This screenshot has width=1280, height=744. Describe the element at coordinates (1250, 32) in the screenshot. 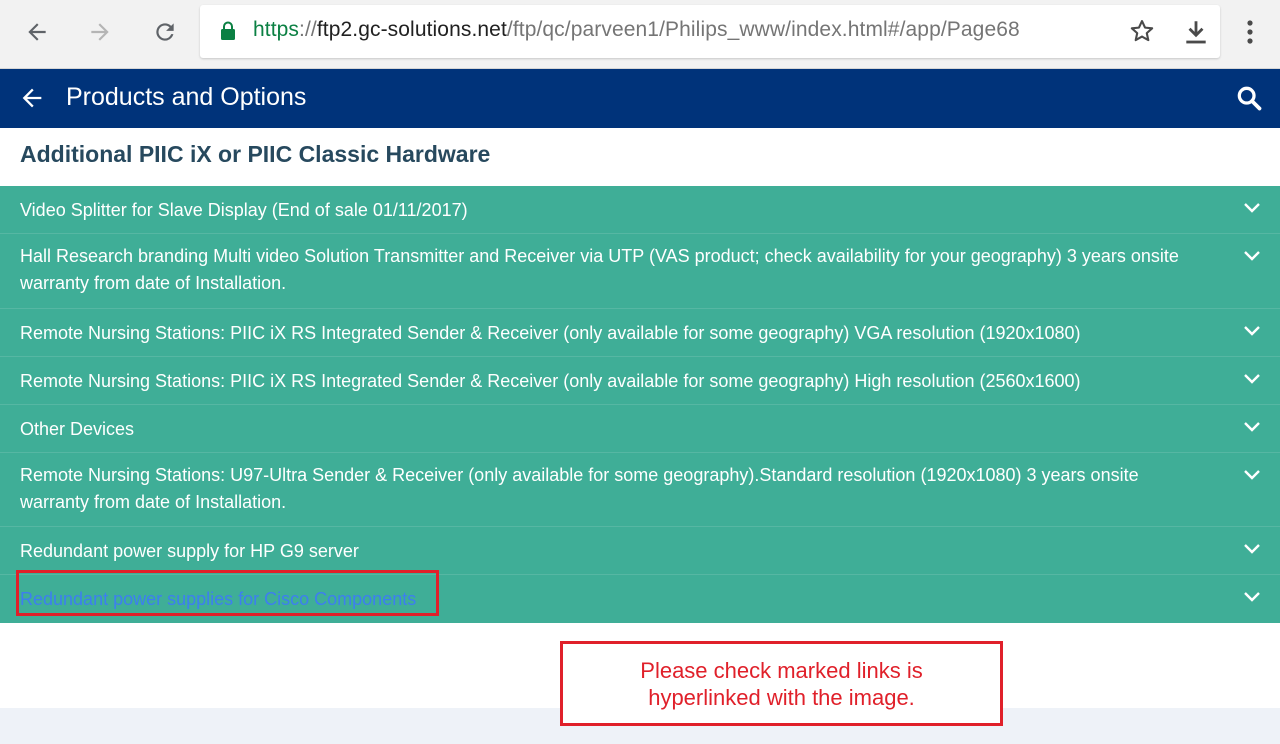

I see `more-vert-icon` at that location.